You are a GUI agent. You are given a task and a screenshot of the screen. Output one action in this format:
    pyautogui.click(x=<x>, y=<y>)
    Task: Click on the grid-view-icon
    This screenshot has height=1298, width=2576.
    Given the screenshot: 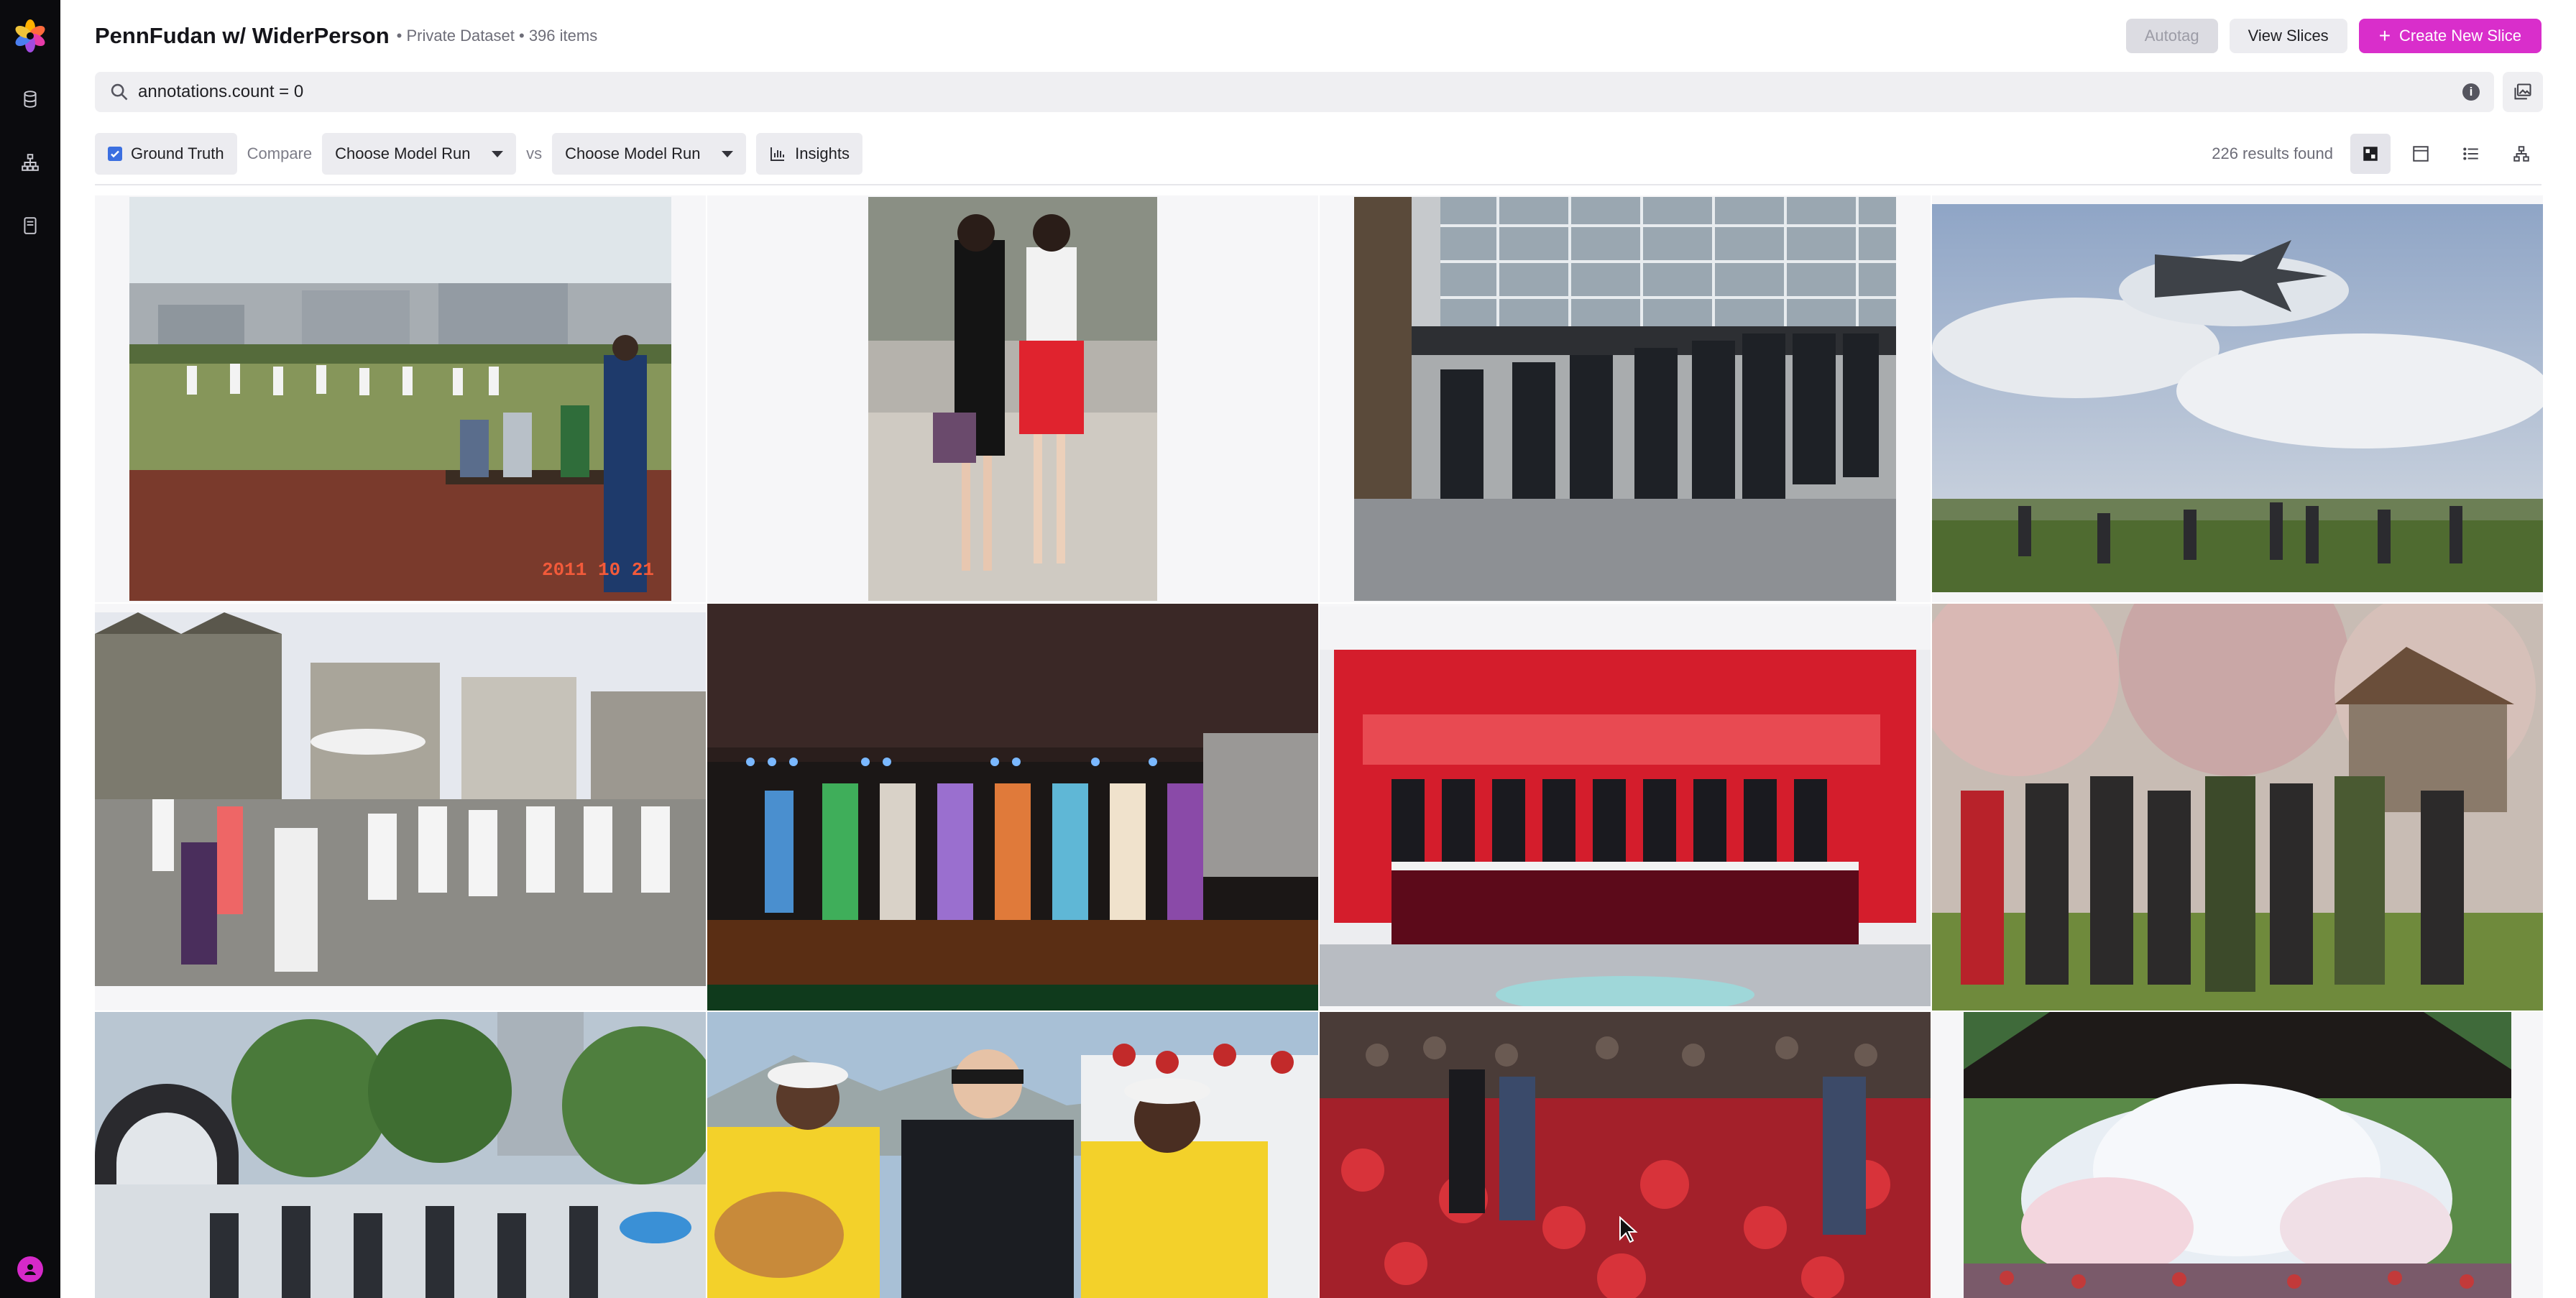 What is the action you would take?
    pyautogui.click(x=2370, y=154)
    